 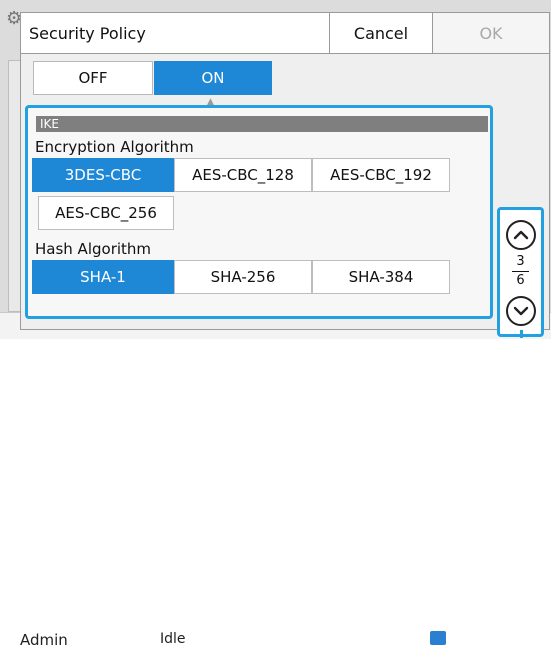 I want to click on dialog-title: Security Policy, so click(x=87, y=33).